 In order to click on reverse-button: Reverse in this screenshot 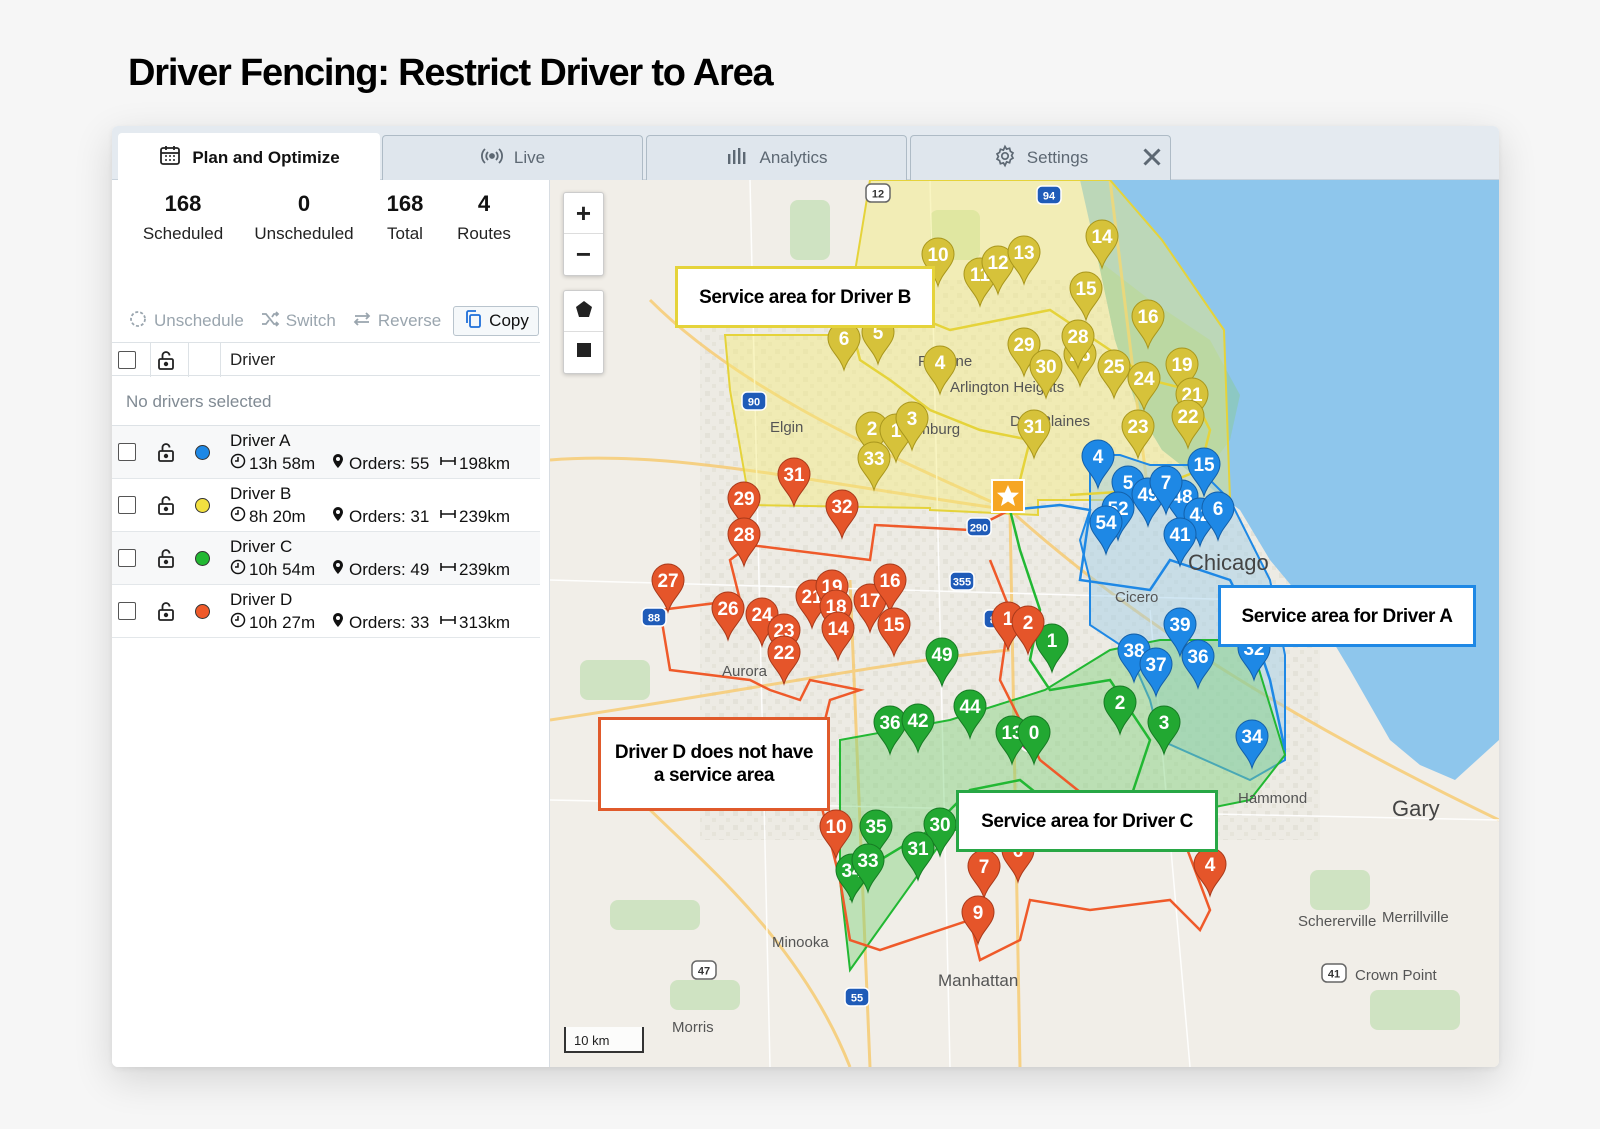, I will do `click(396, 321)`.